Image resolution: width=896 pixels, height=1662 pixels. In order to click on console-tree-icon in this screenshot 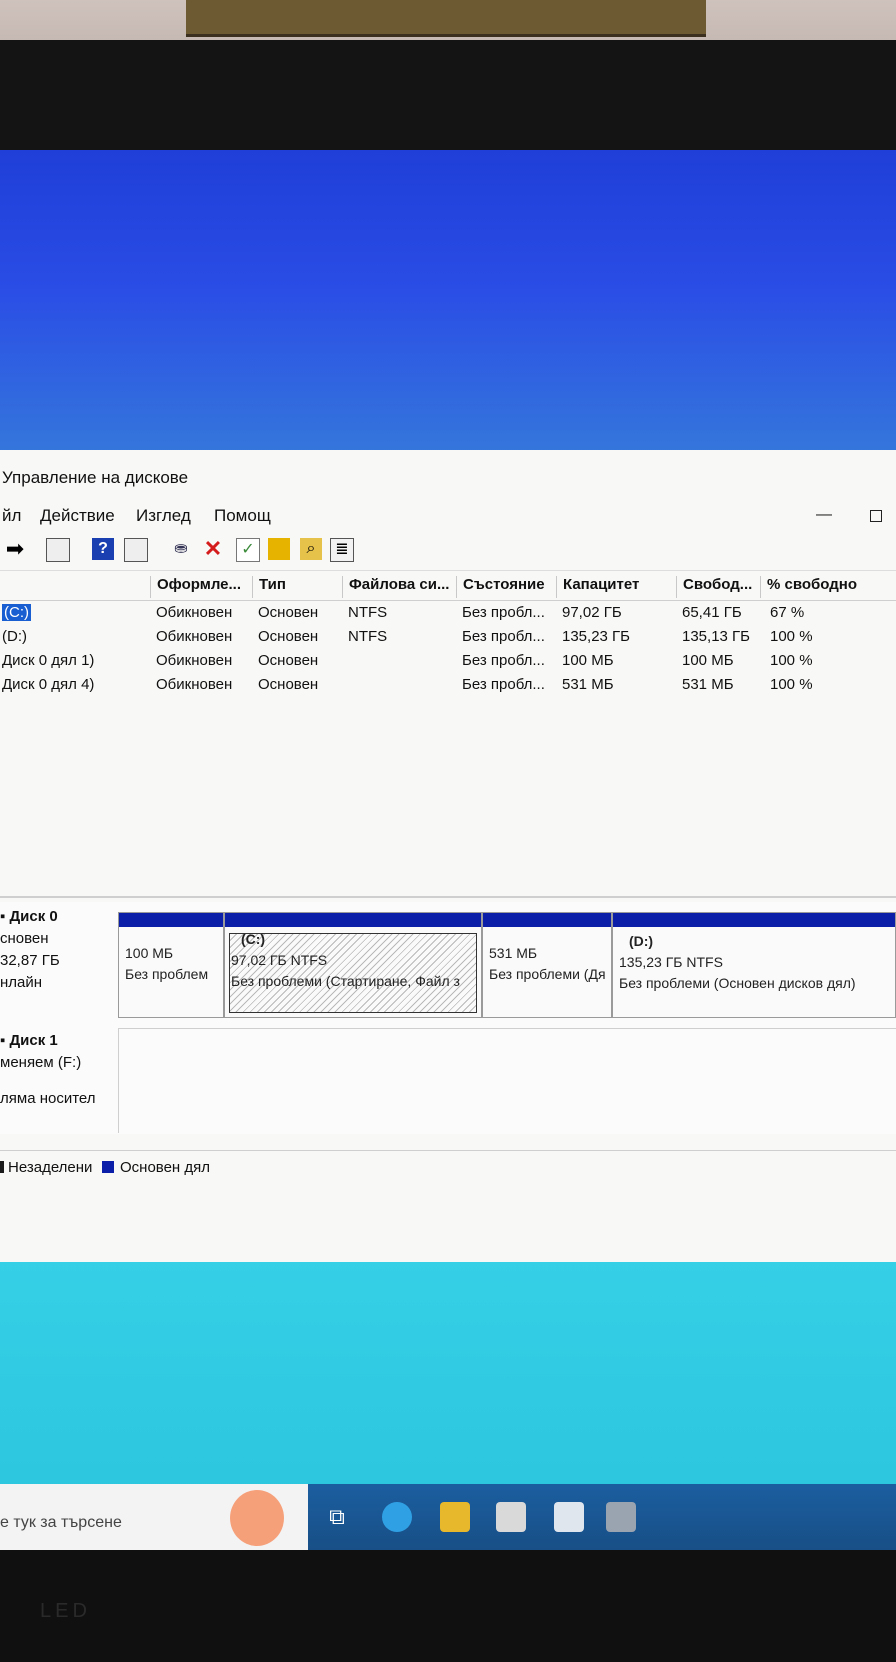, I will do `click(58, 550)`.